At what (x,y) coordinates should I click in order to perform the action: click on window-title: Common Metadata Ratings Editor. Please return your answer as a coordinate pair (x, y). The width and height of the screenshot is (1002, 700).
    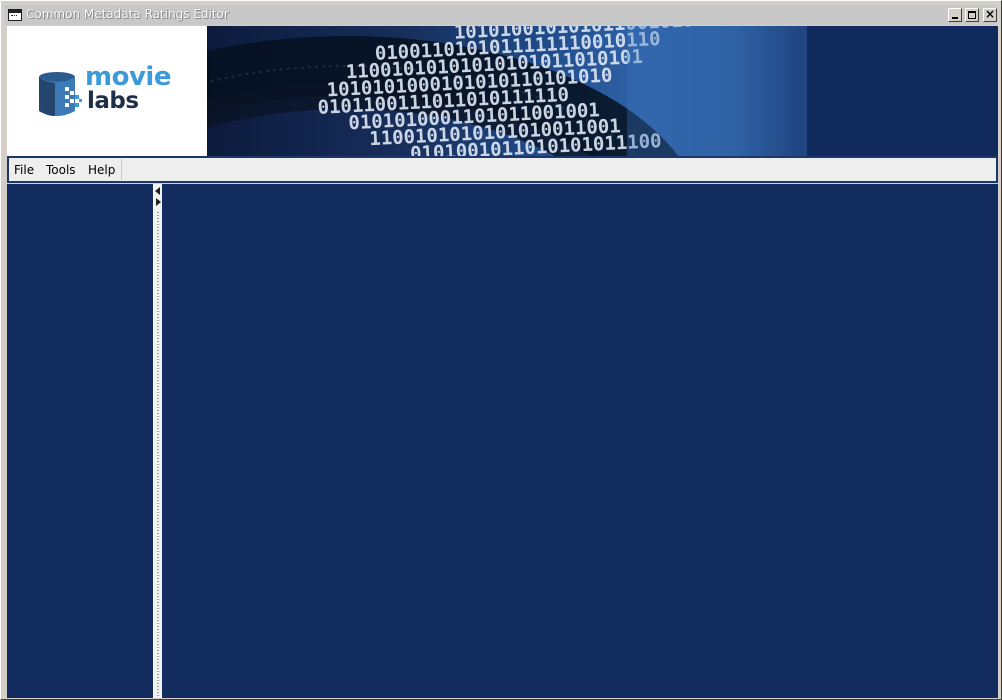
    Looking at the image, I should click on (127, 14).